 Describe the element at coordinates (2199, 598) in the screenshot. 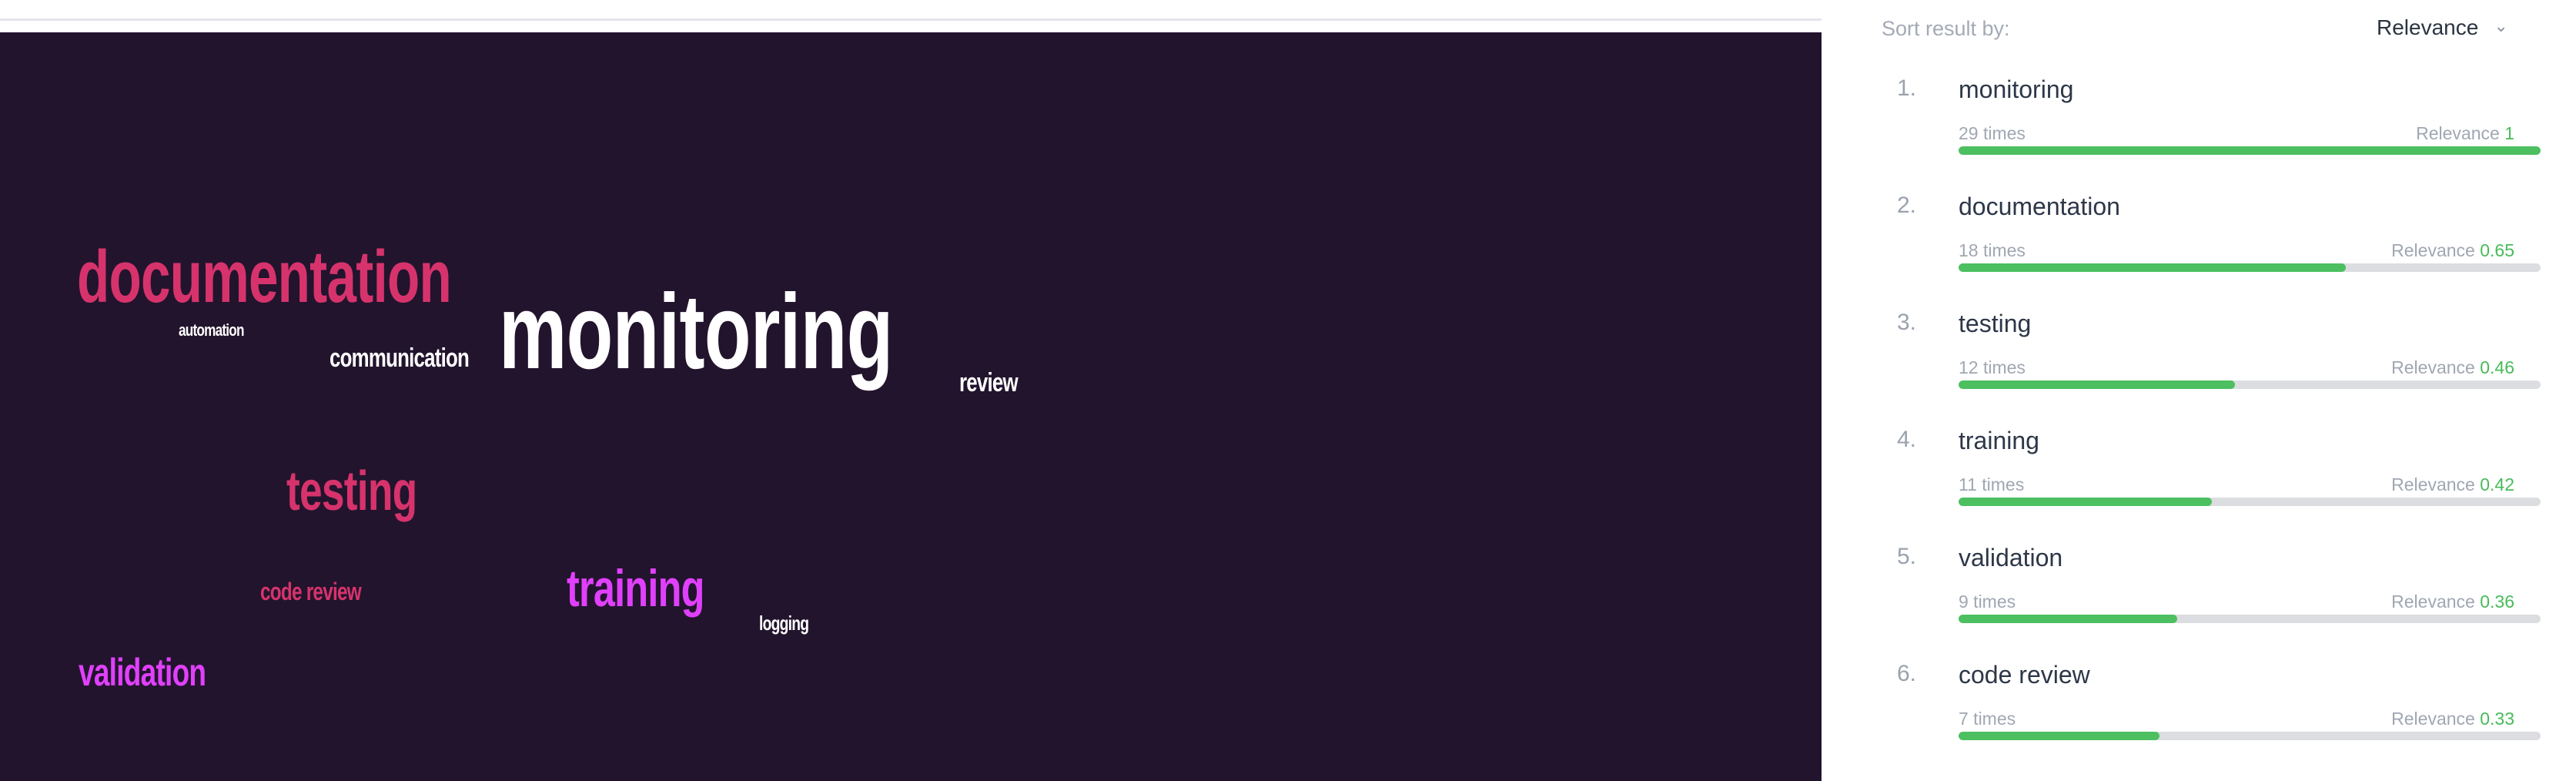

I see `result-item: 5. validation 9 times Relevance 0.36` at that location.